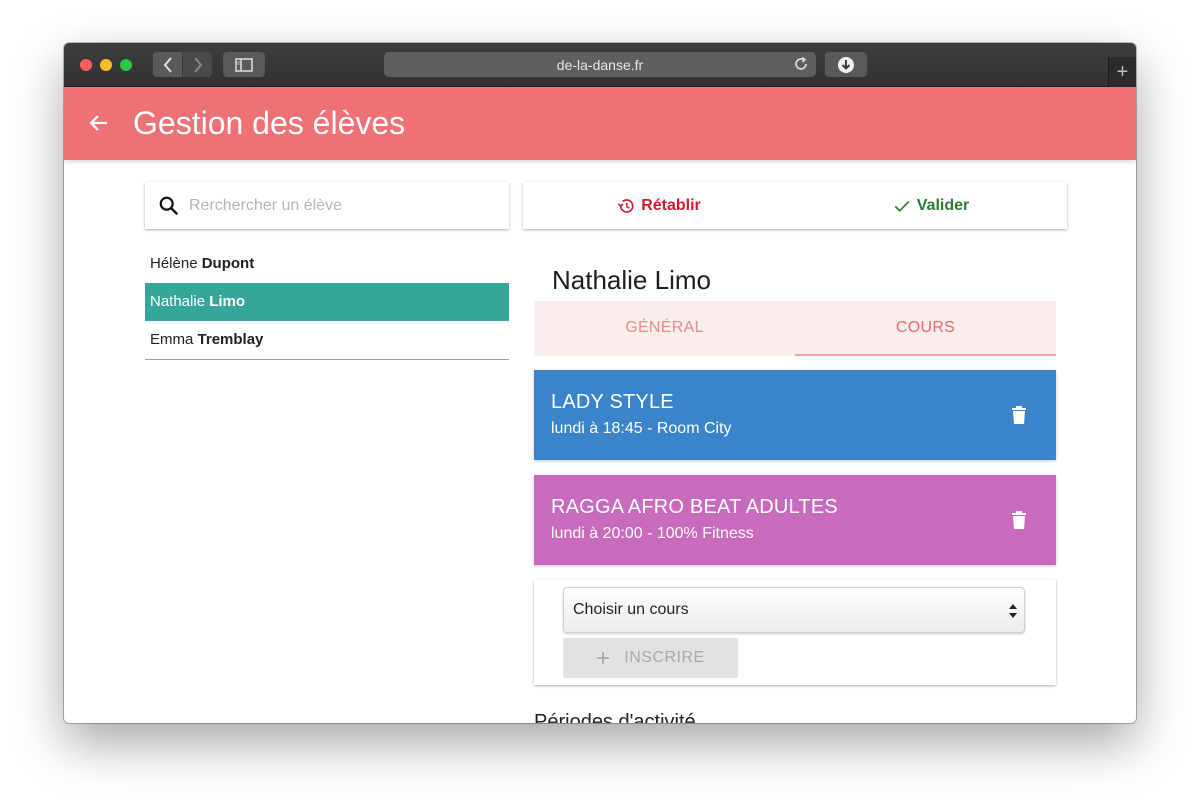 Image resolution: width=1200 pixels, height=808 pixels. Describe the element at coordinates (603, 658) in the screenshot. I see `plus-icon` at that location.